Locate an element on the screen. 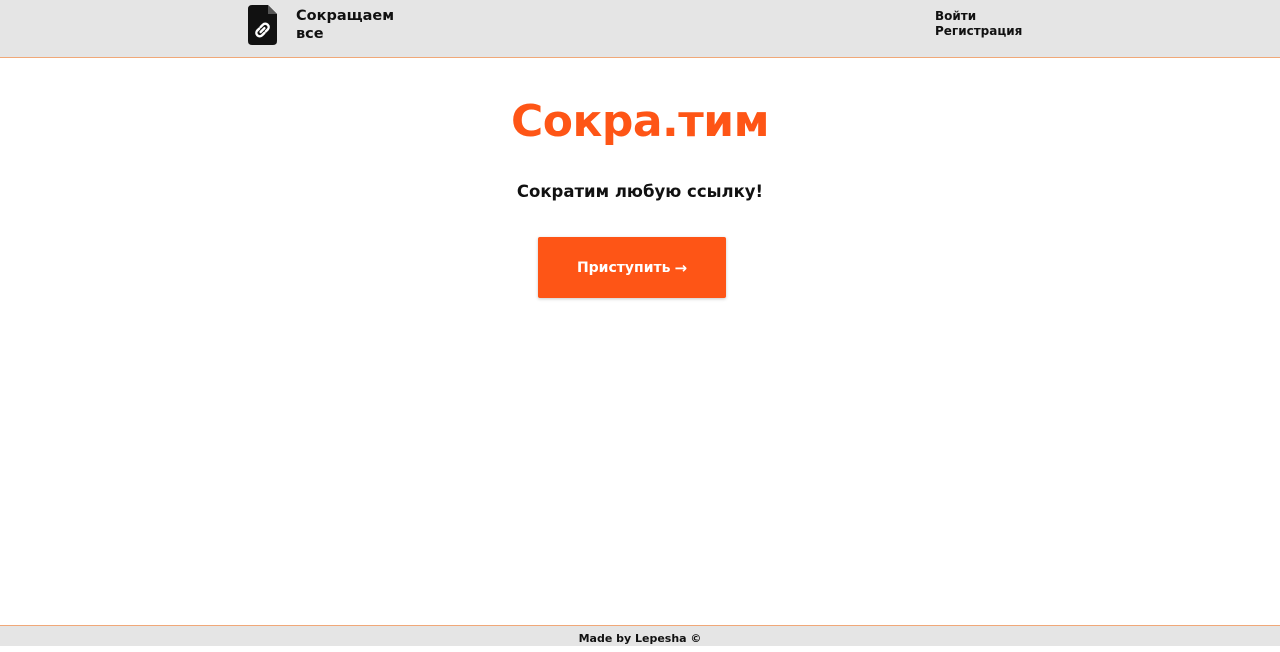 The width and height of the screenshot is (1280, 652). file-link-icon is located at coordinates (262, 25).